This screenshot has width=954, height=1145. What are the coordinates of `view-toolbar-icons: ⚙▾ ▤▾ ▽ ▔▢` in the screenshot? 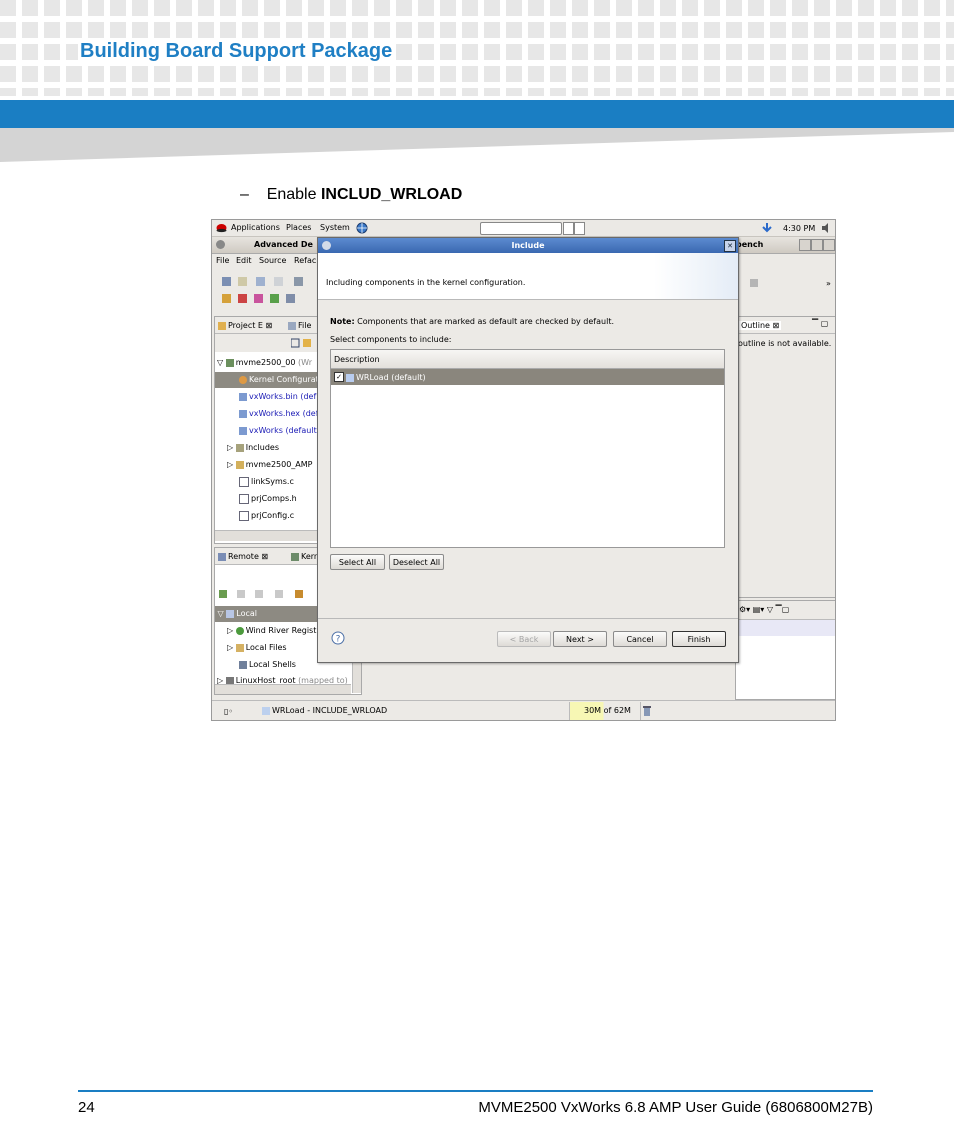 It's located at (764, 609).